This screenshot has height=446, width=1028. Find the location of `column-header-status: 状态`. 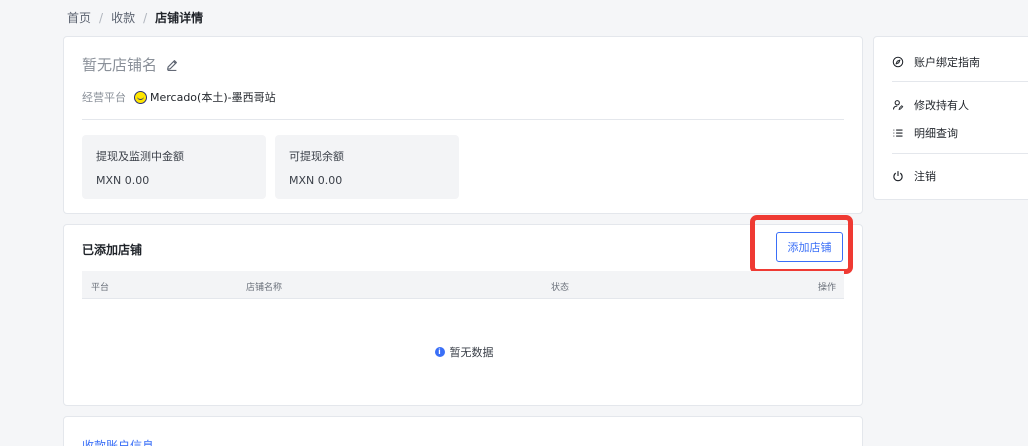

column-header-status: 状态 is located at coordinates (560, 288).